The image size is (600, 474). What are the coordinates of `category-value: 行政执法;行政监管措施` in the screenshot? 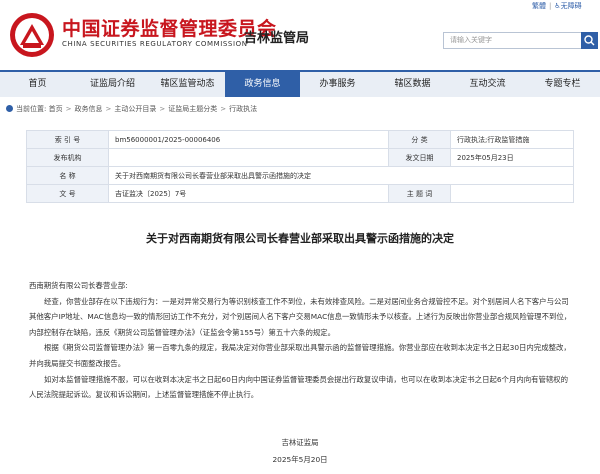 It's located at (512, 139).